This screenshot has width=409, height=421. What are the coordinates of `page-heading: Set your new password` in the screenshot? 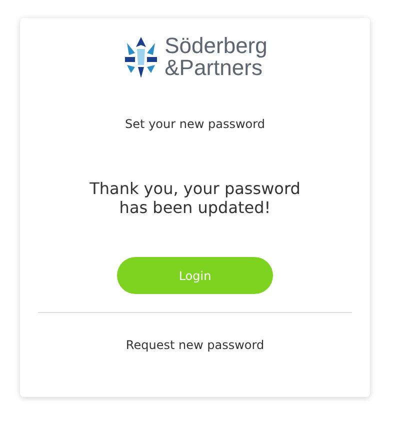 It's located at (195, 124).